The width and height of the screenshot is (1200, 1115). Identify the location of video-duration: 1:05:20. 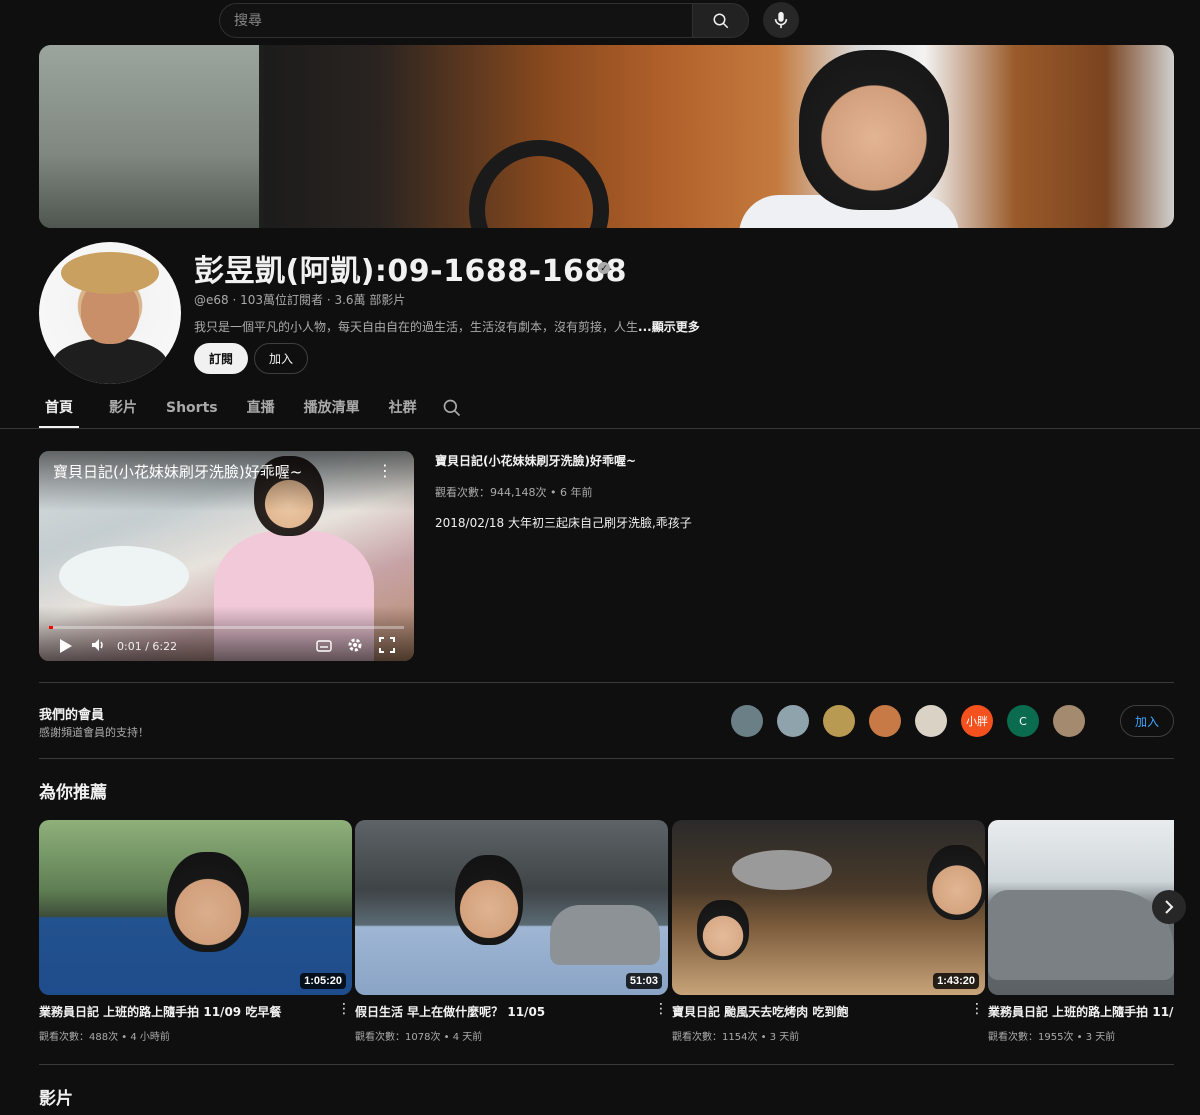
(323, 981).